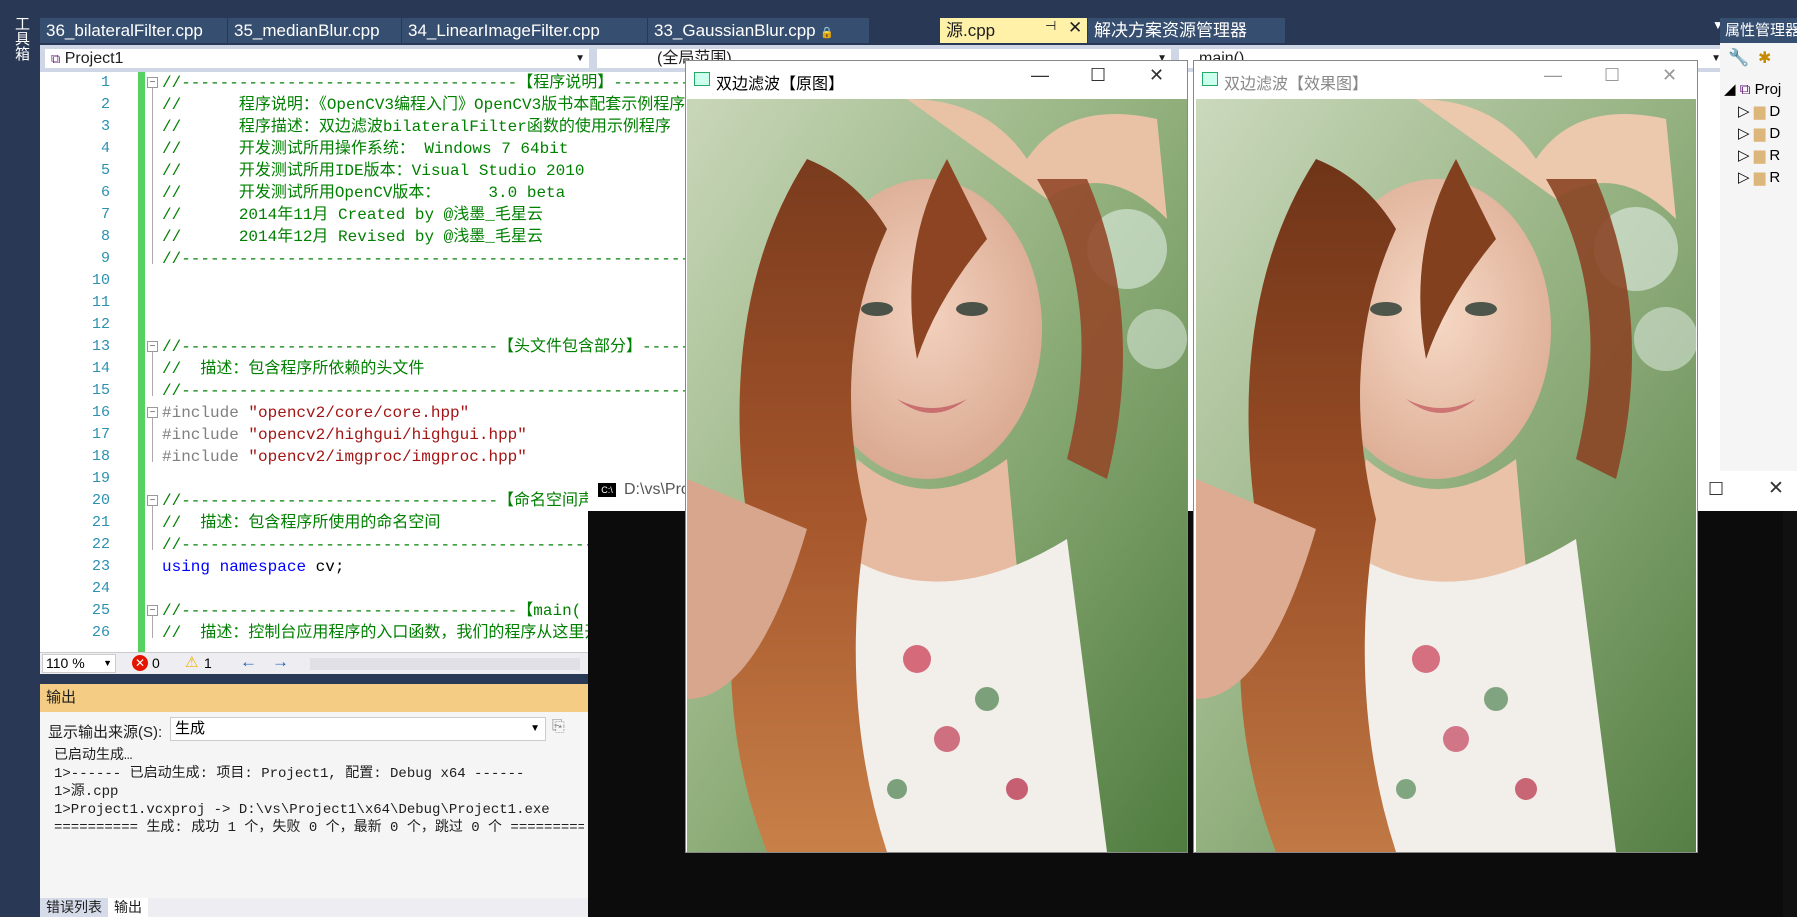  What do you see at coordinates (280, 662) in the screenshot?
I see `arrow-right-icon: →` at bounding box center [280, 662].